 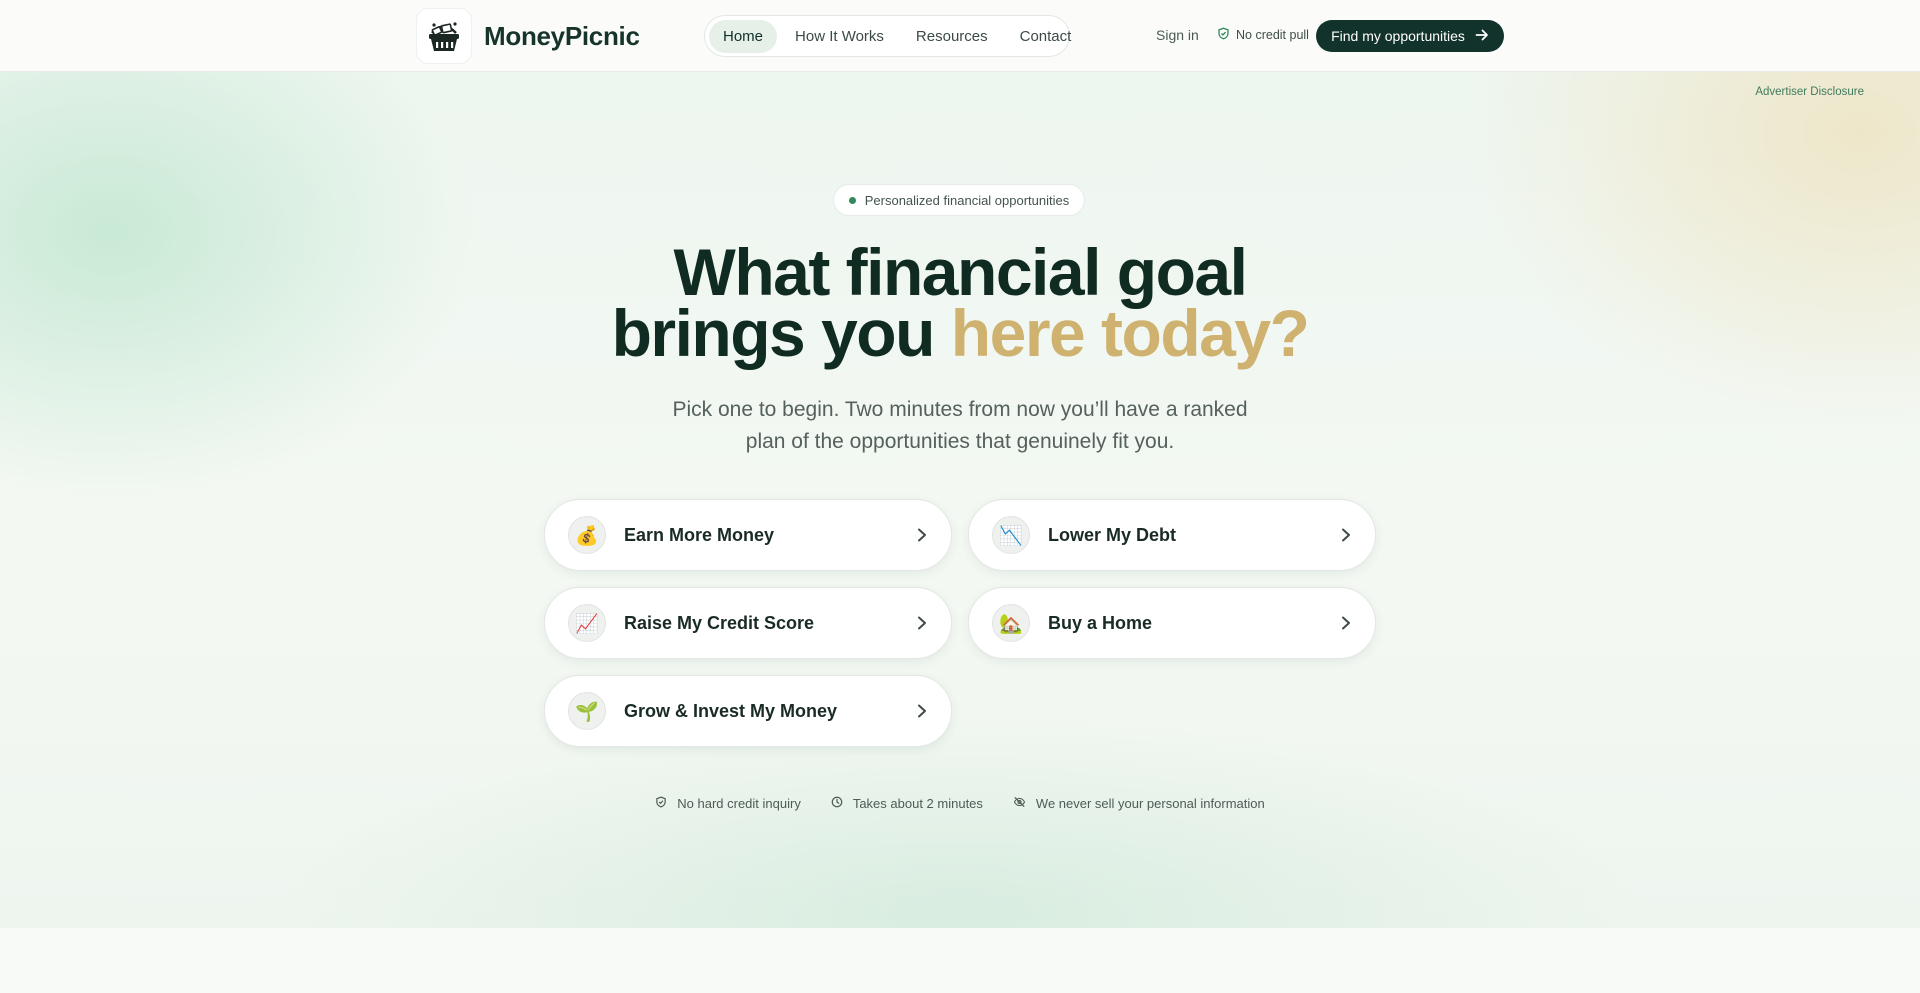 I want to click on goal-card-label: Earn More Money, so click(x=699, y=534).